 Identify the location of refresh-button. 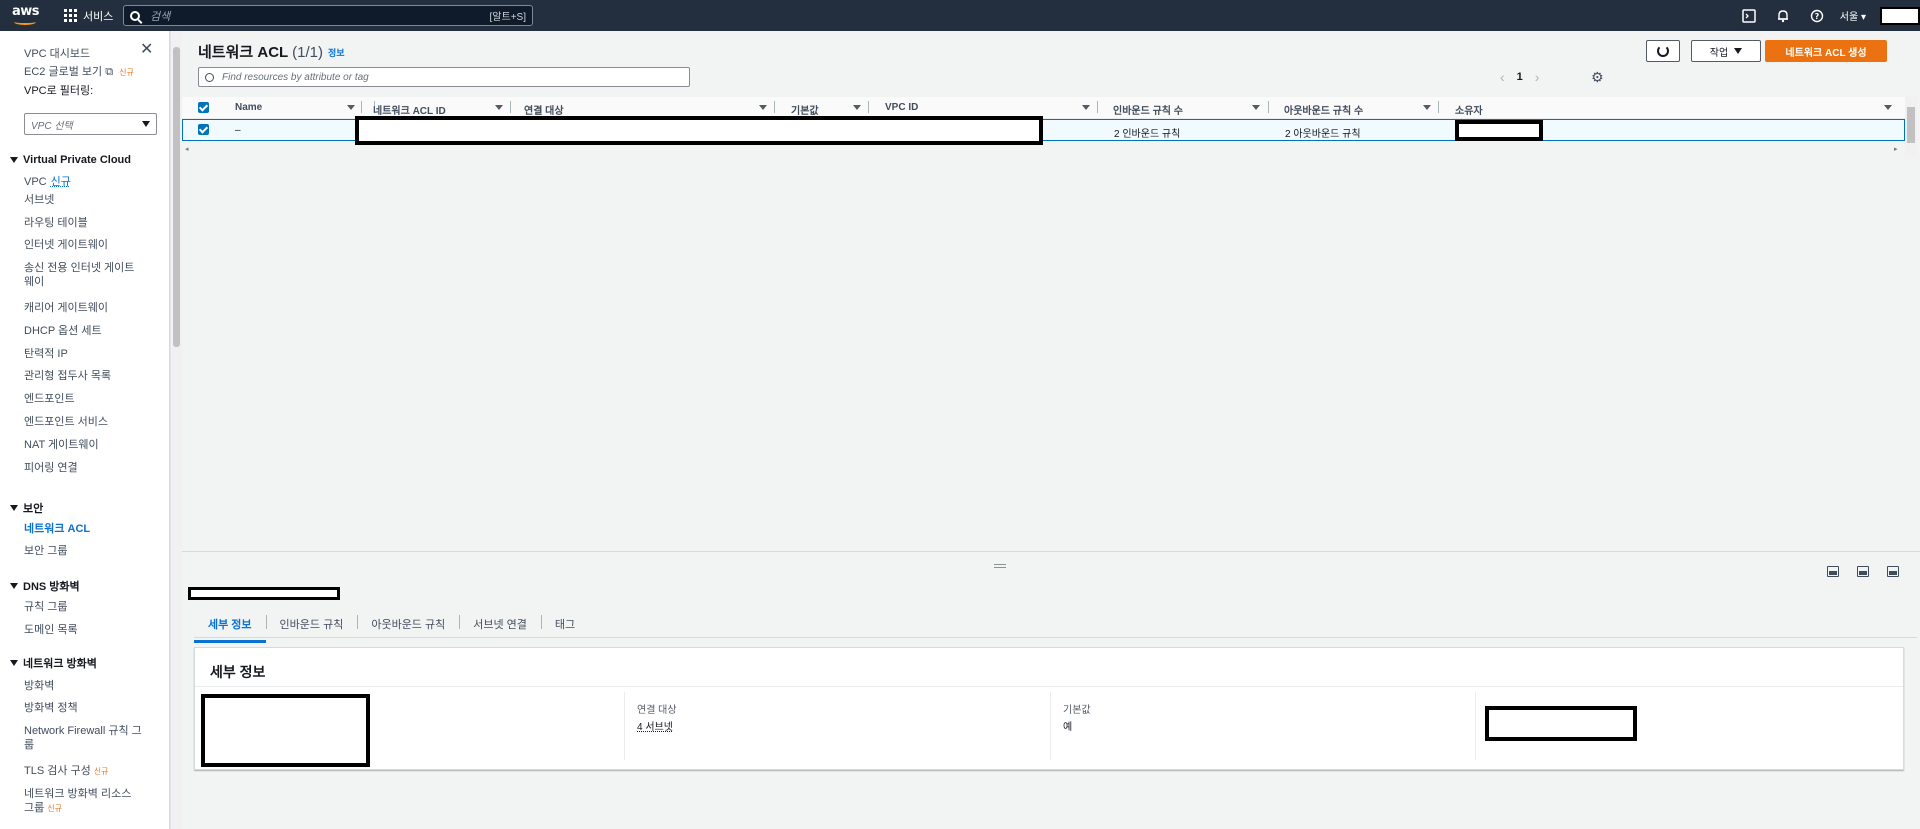
(1663, 51).